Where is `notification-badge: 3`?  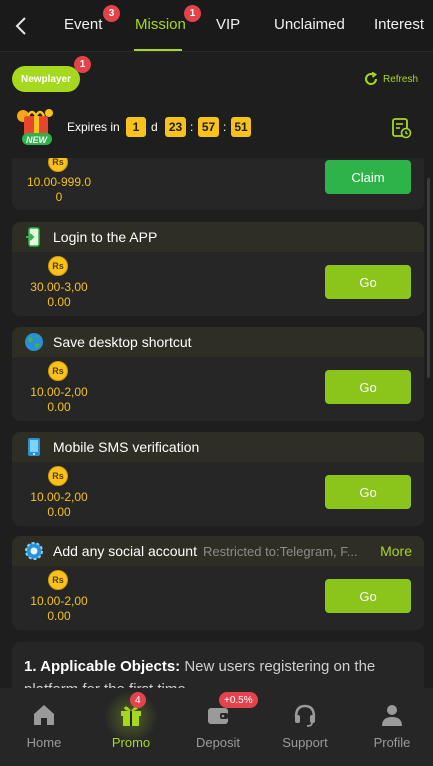 notification-badge: 3 is located at coordinates (111, 13).